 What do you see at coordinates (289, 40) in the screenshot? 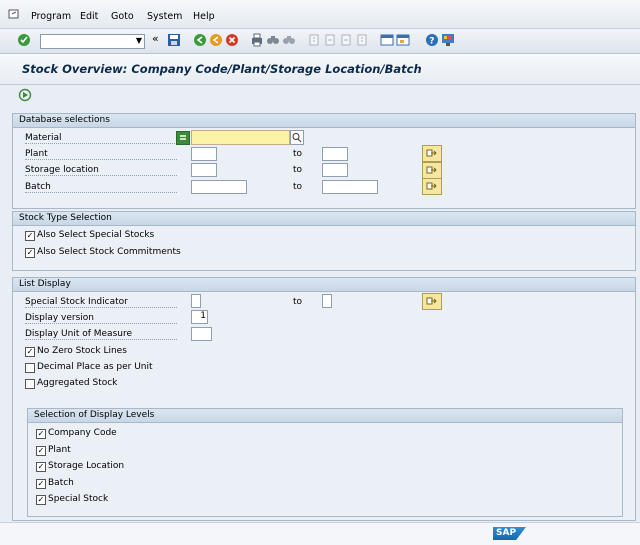
I see `find-next-icon` at bounding box center [289, 40].